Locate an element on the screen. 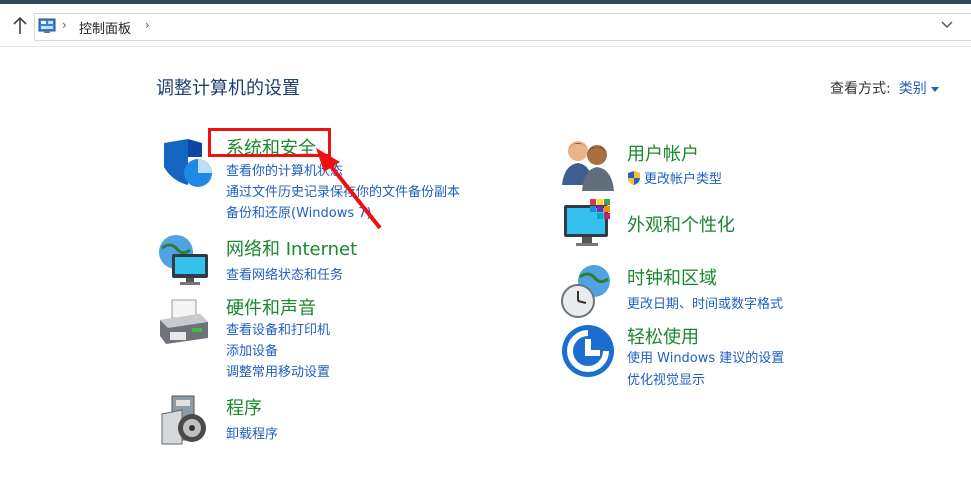  link-mobility-settings: 调整常用移动设置 is located at coordinates (278, 370).